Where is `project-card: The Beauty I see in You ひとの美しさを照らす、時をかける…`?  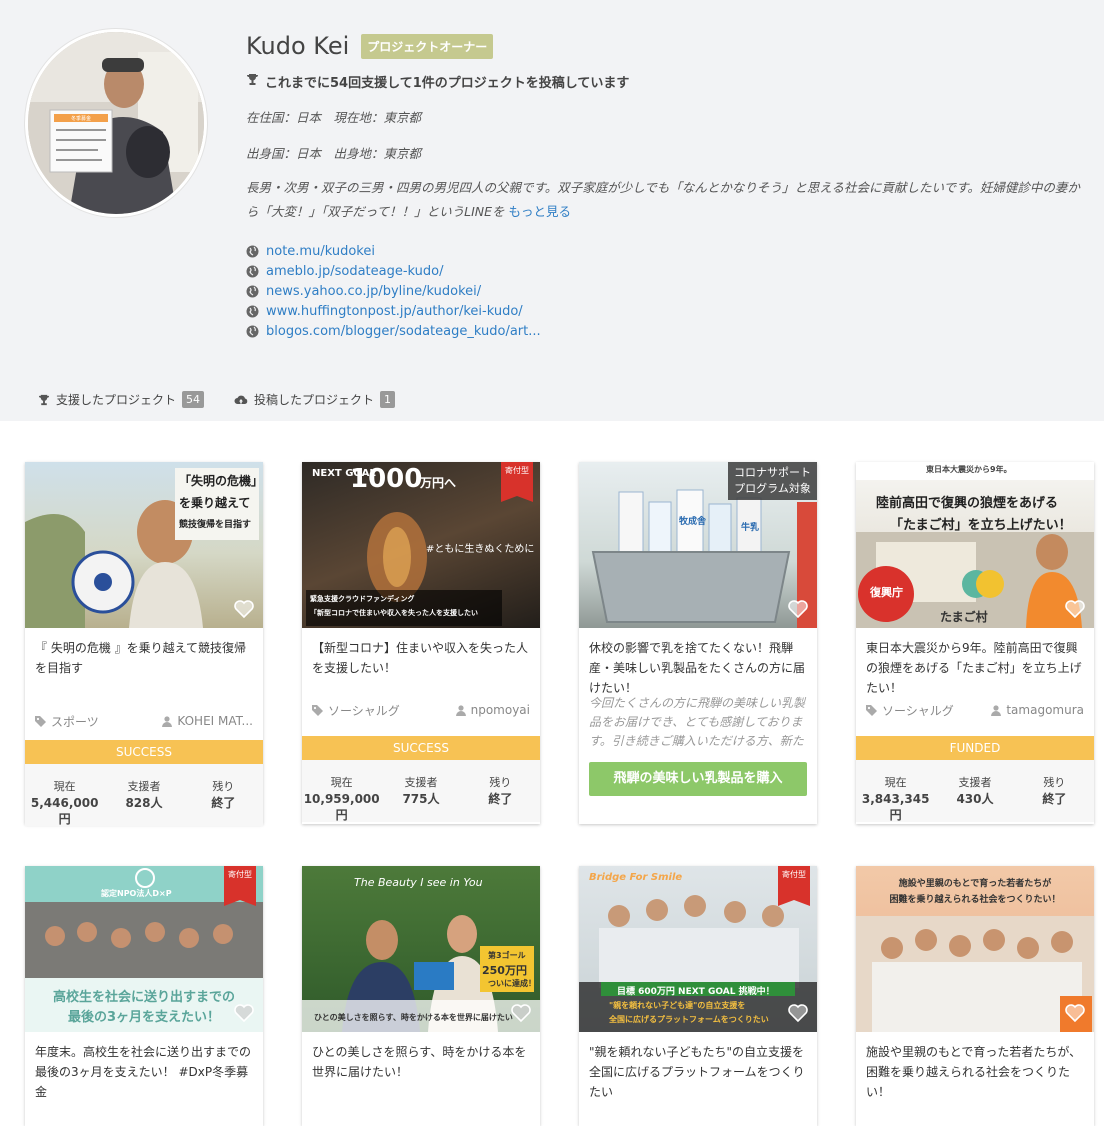
project-card: The Beauty I see in You ひとの美しさを照らす、時をかける… is located at coordinates (421, 996).